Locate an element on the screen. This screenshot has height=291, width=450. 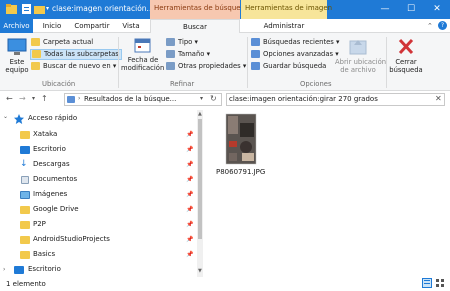
nav-item-descargas: ↓ Descargas 📌 is located at coordinates (100, 164).